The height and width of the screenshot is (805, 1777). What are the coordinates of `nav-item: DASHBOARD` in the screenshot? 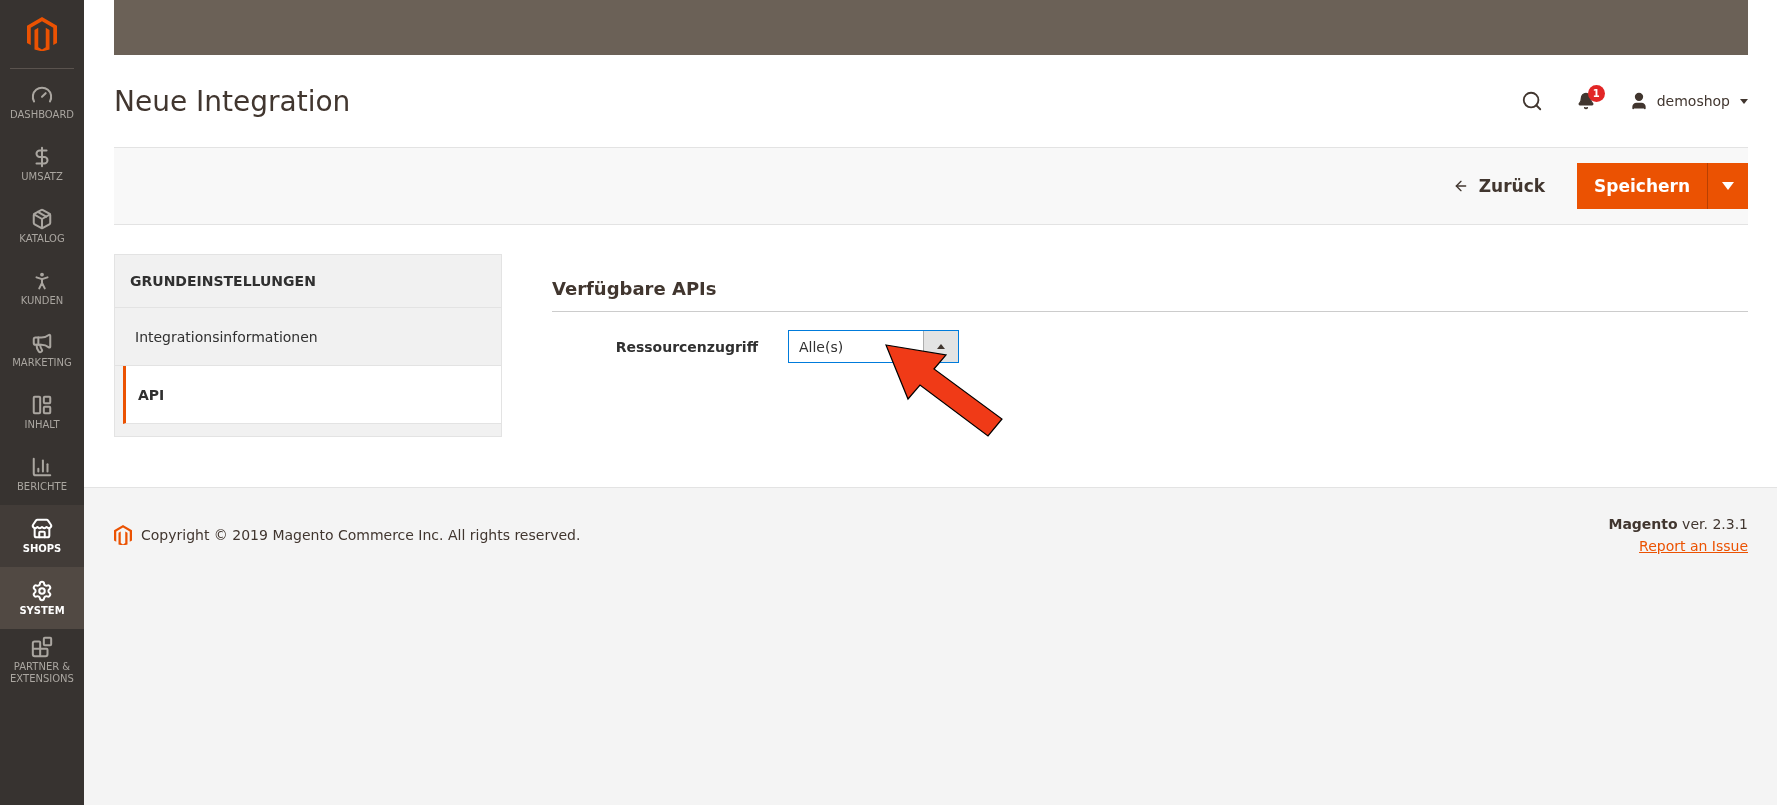 It's located at (42, 102).